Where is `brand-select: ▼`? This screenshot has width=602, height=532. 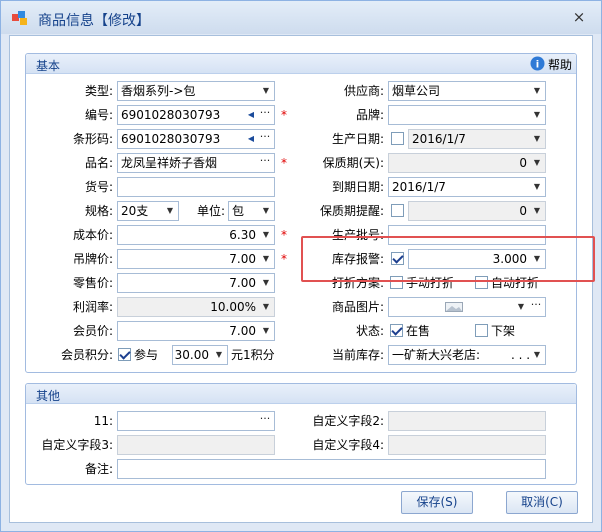 brand-select: ▼ is located at coordinates (467, 115).